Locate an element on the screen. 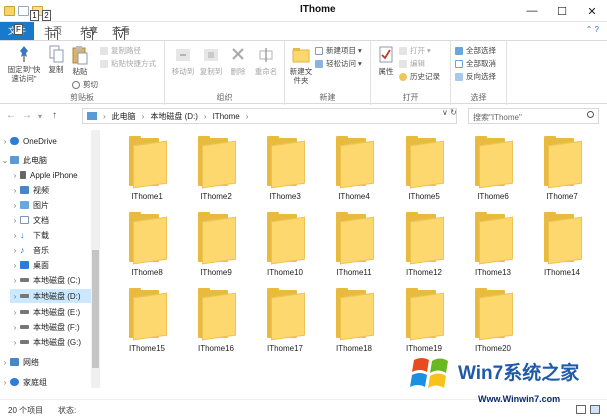 This screenshot has height=419, width=607. nav-item-music: › ♪ 音乐 is located at coordinates (50, 250).